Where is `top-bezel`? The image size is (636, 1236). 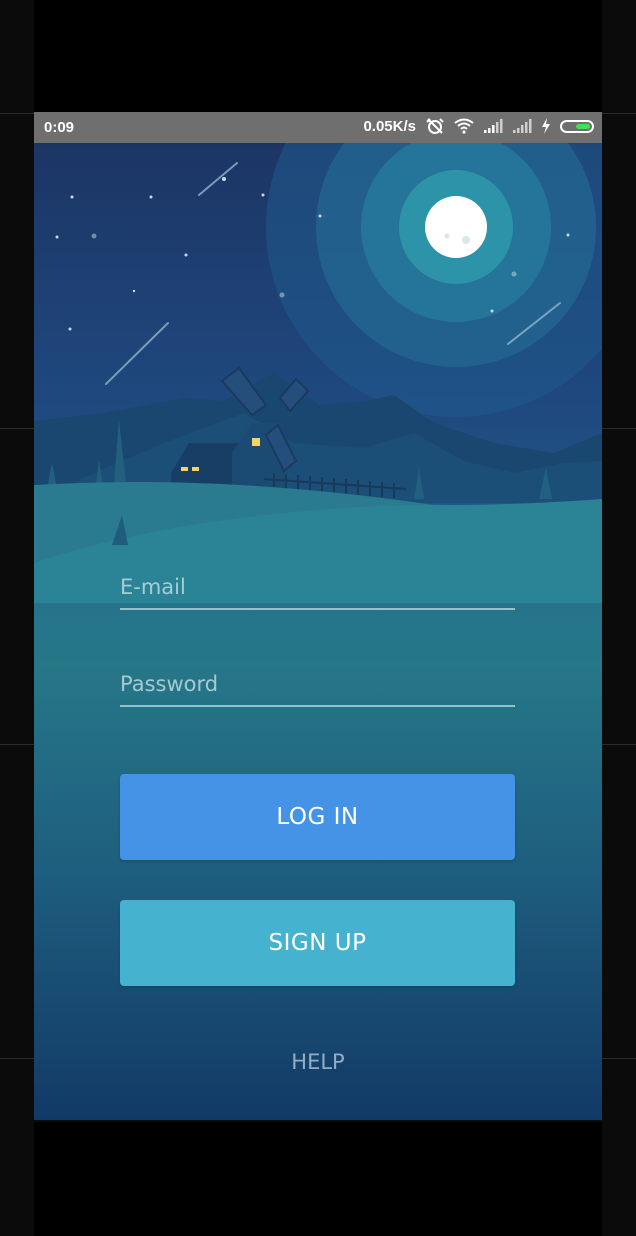
top-bezel is located at coordinates (318, 56).